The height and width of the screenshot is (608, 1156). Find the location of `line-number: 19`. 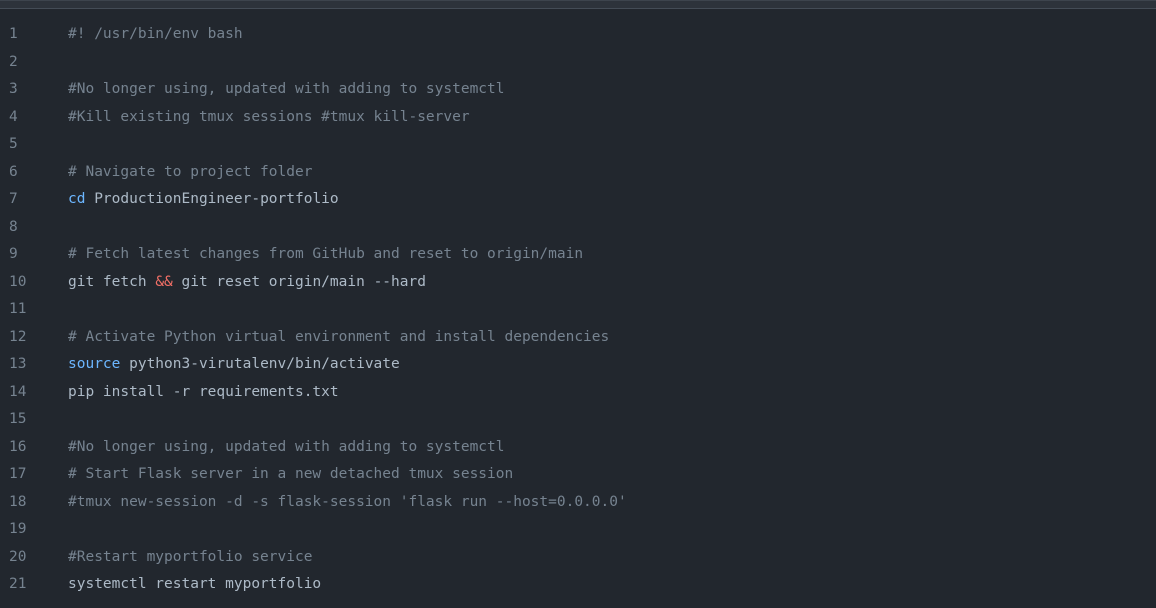

line-number: 19 is located at coordinates (18, 529).